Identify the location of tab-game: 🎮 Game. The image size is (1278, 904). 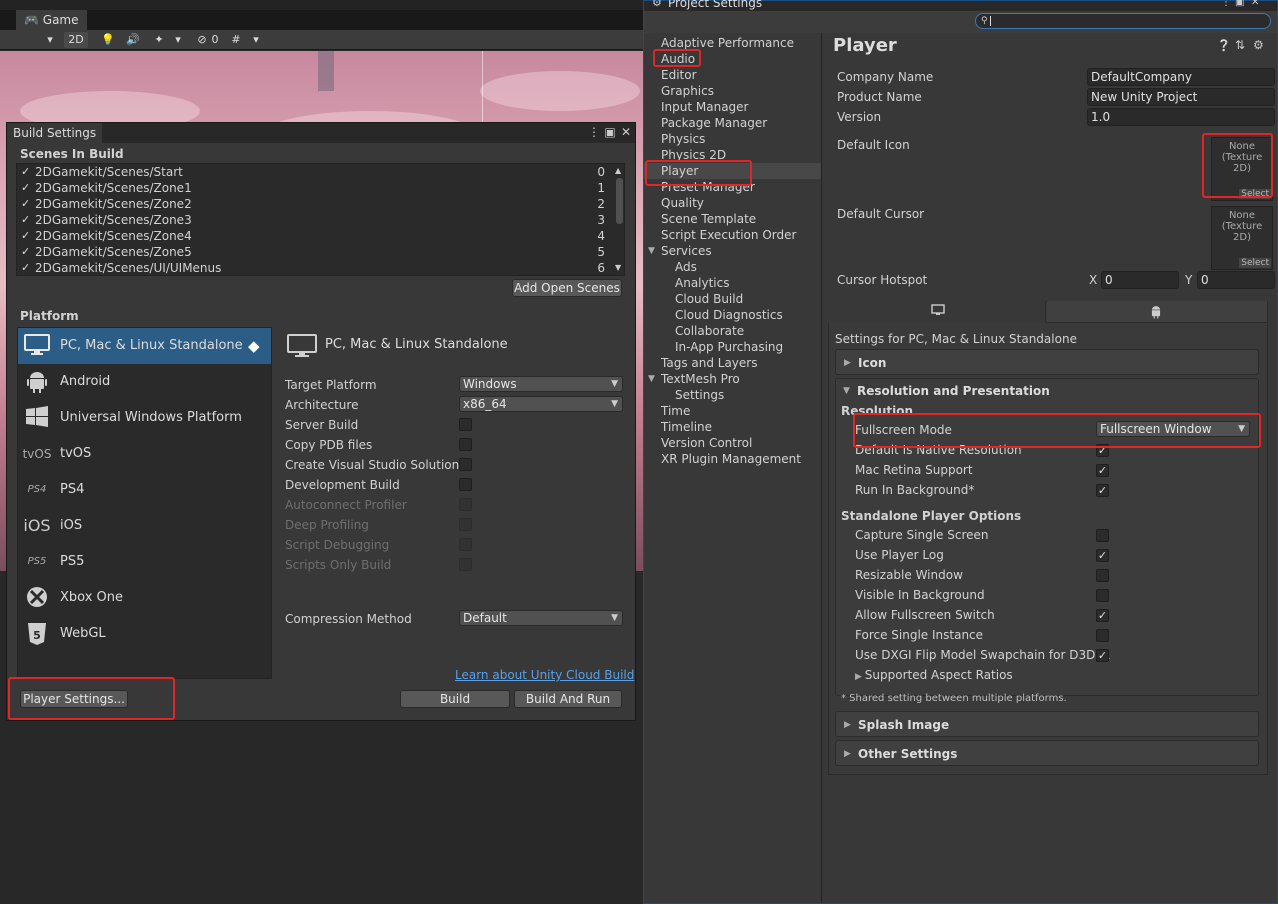
(51, 20).